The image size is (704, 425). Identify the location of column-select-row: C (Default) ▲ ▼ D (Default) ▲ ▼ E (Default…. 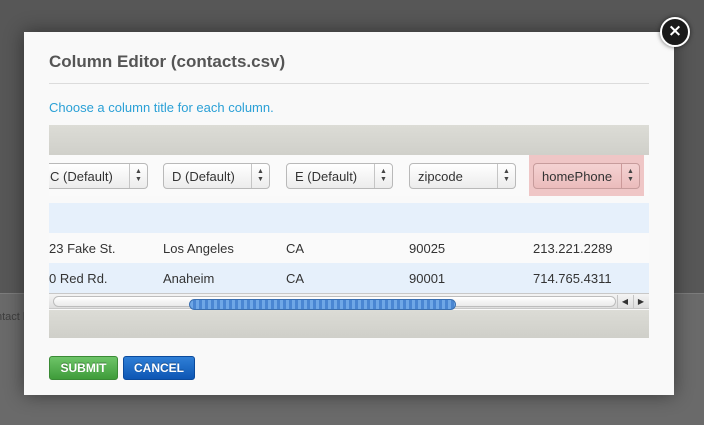
(349, 175).